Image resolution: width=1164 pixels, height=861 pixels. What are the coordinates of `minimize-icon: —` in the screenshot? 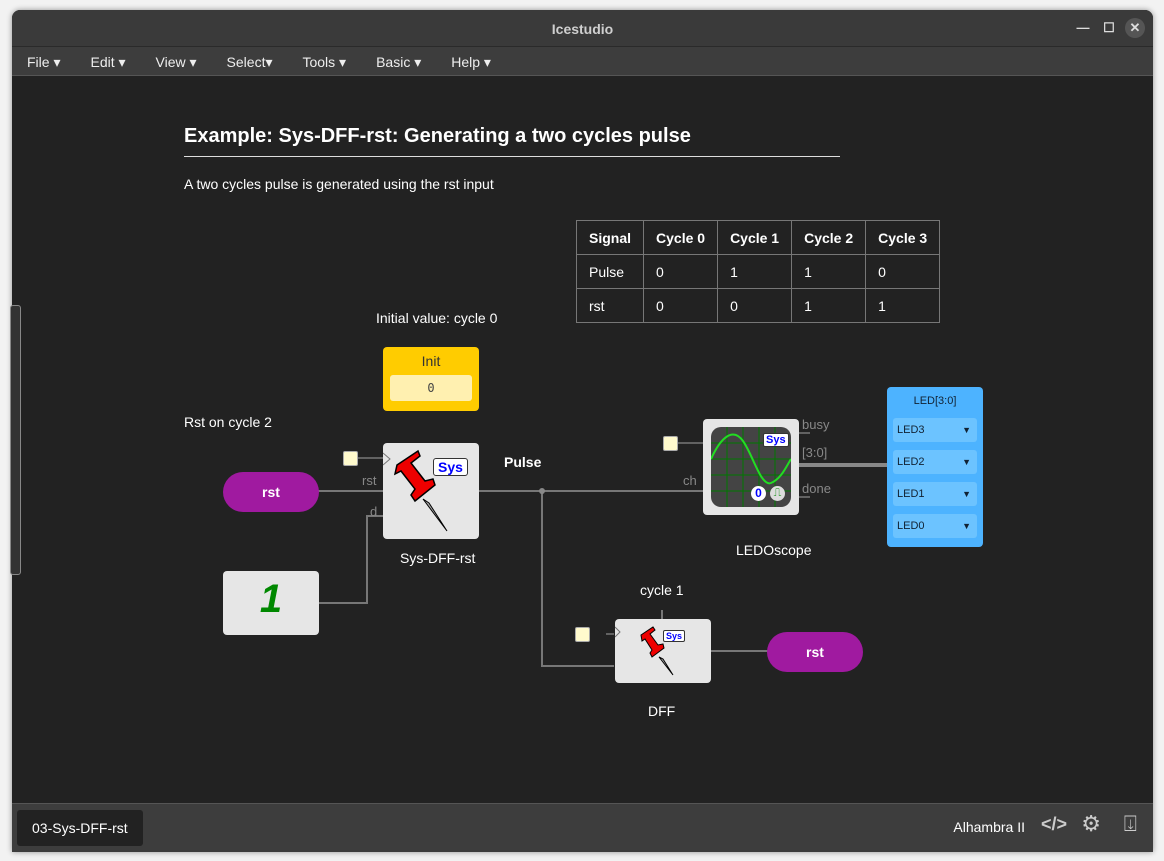 It's located at (1083, 28).